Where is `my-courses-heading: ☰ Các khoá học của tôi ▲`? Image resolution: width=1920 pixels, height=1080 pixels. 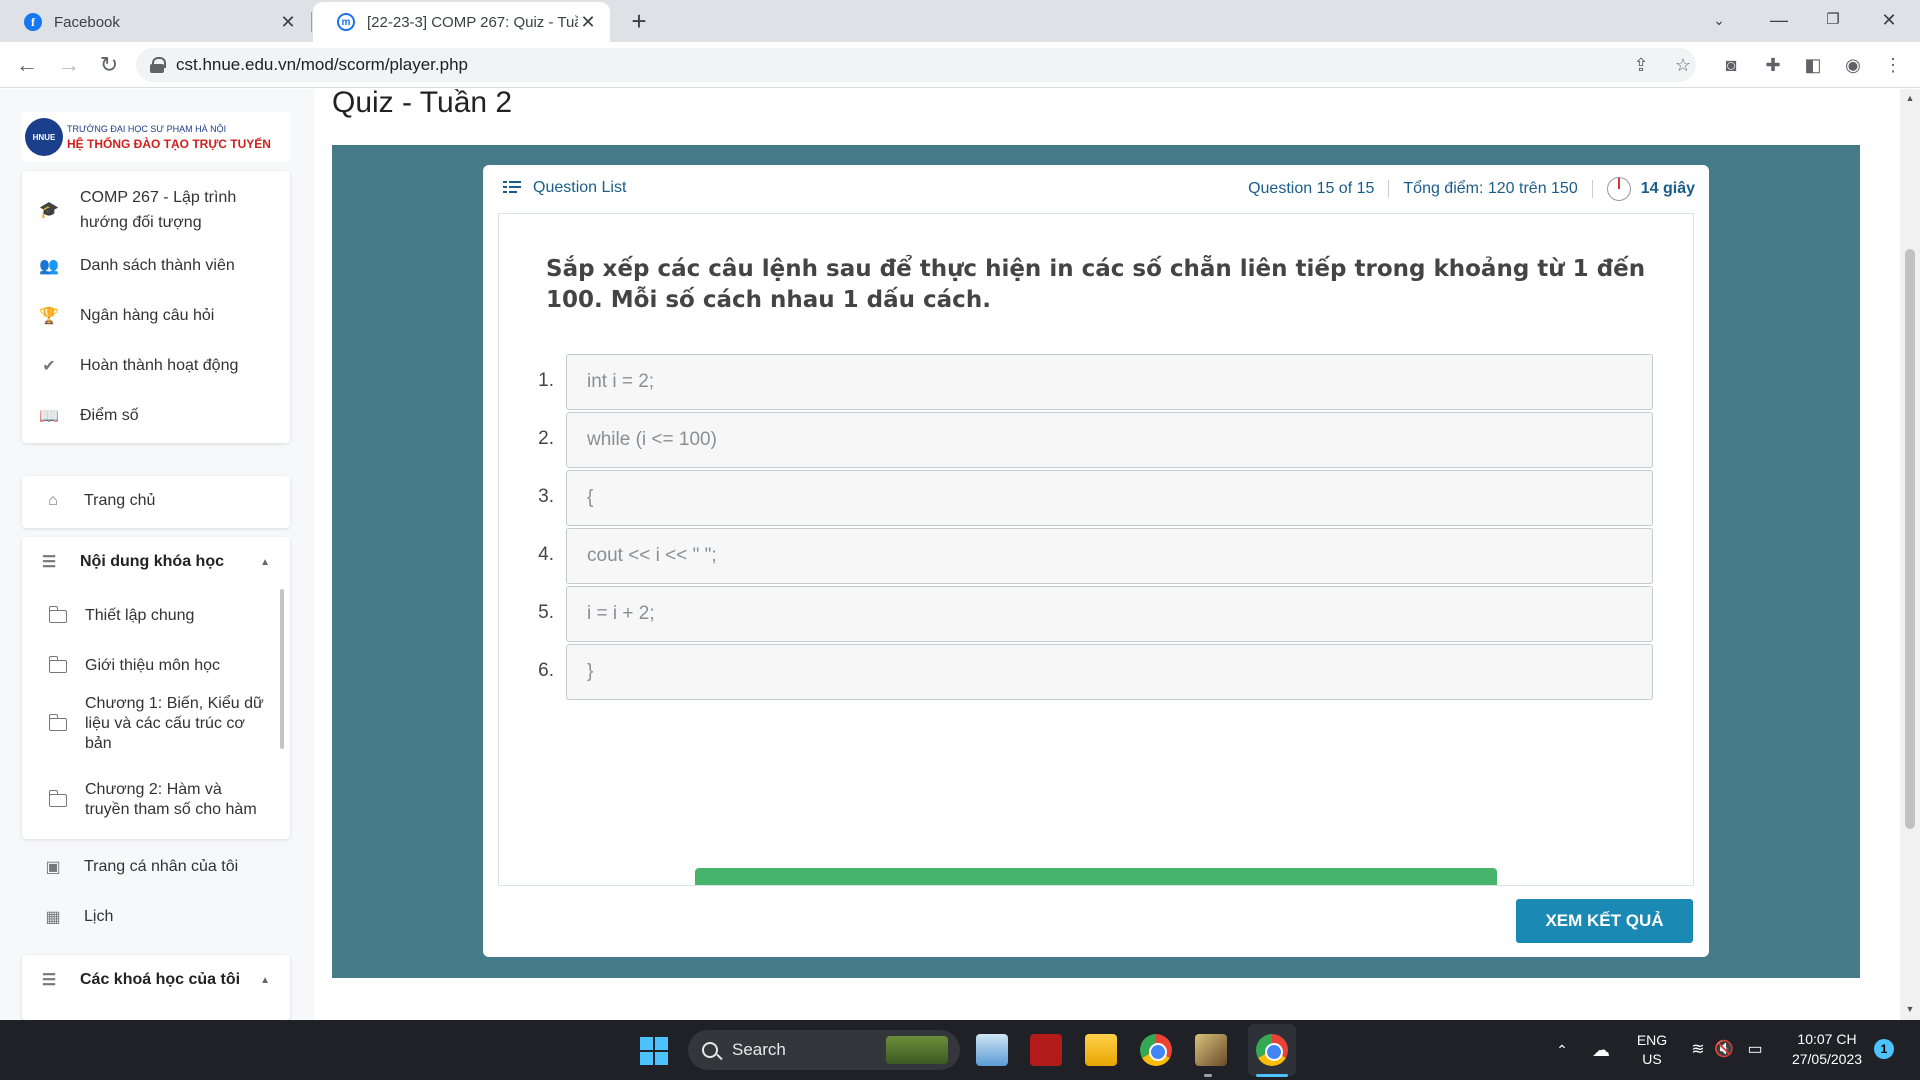
my-courses-heading: ☰ Các khoá học của tôi ▲ is located at coordinates (156, 980).